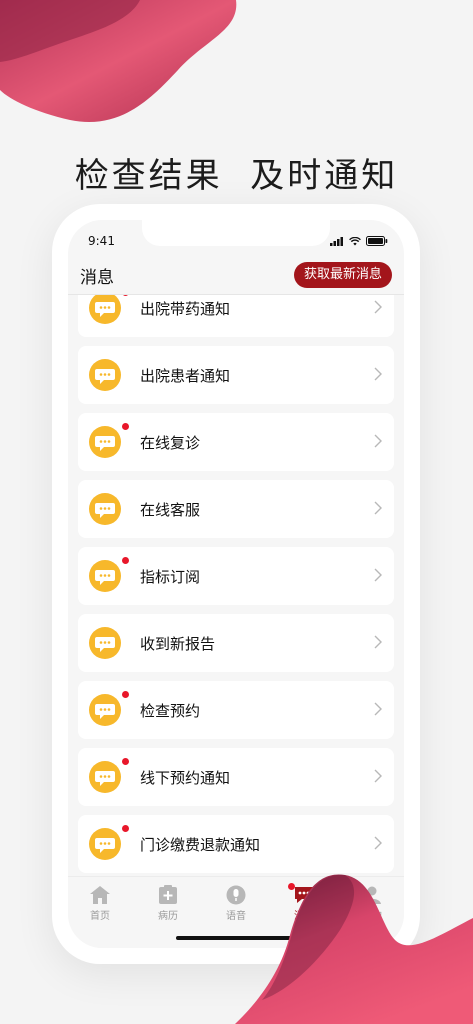 The height and width of the screenshot is (1024, 473). Describe the element at coordinates (354, 949) in the screenshot. I see `decorative-blob-bottom` at that location.